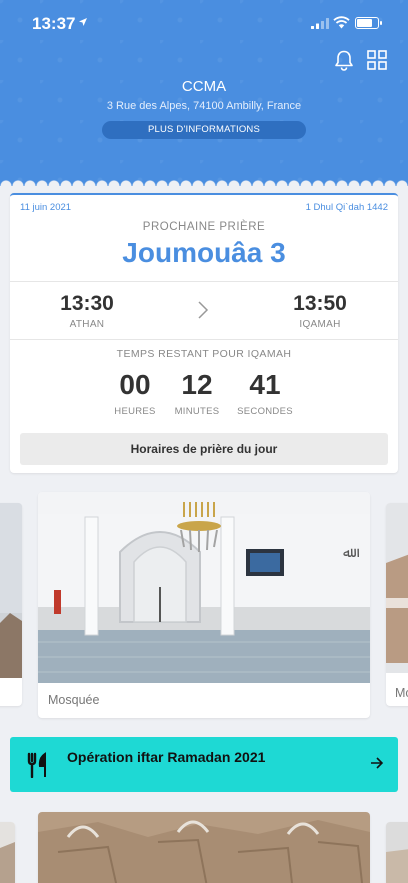 The width and height of the screenshot is (408, 883). What do you see at coordinates (166, 757) in the screenshot?
I see `banner-title: Opération iftar Ramadan 2021` at bounding box center [166, 757].